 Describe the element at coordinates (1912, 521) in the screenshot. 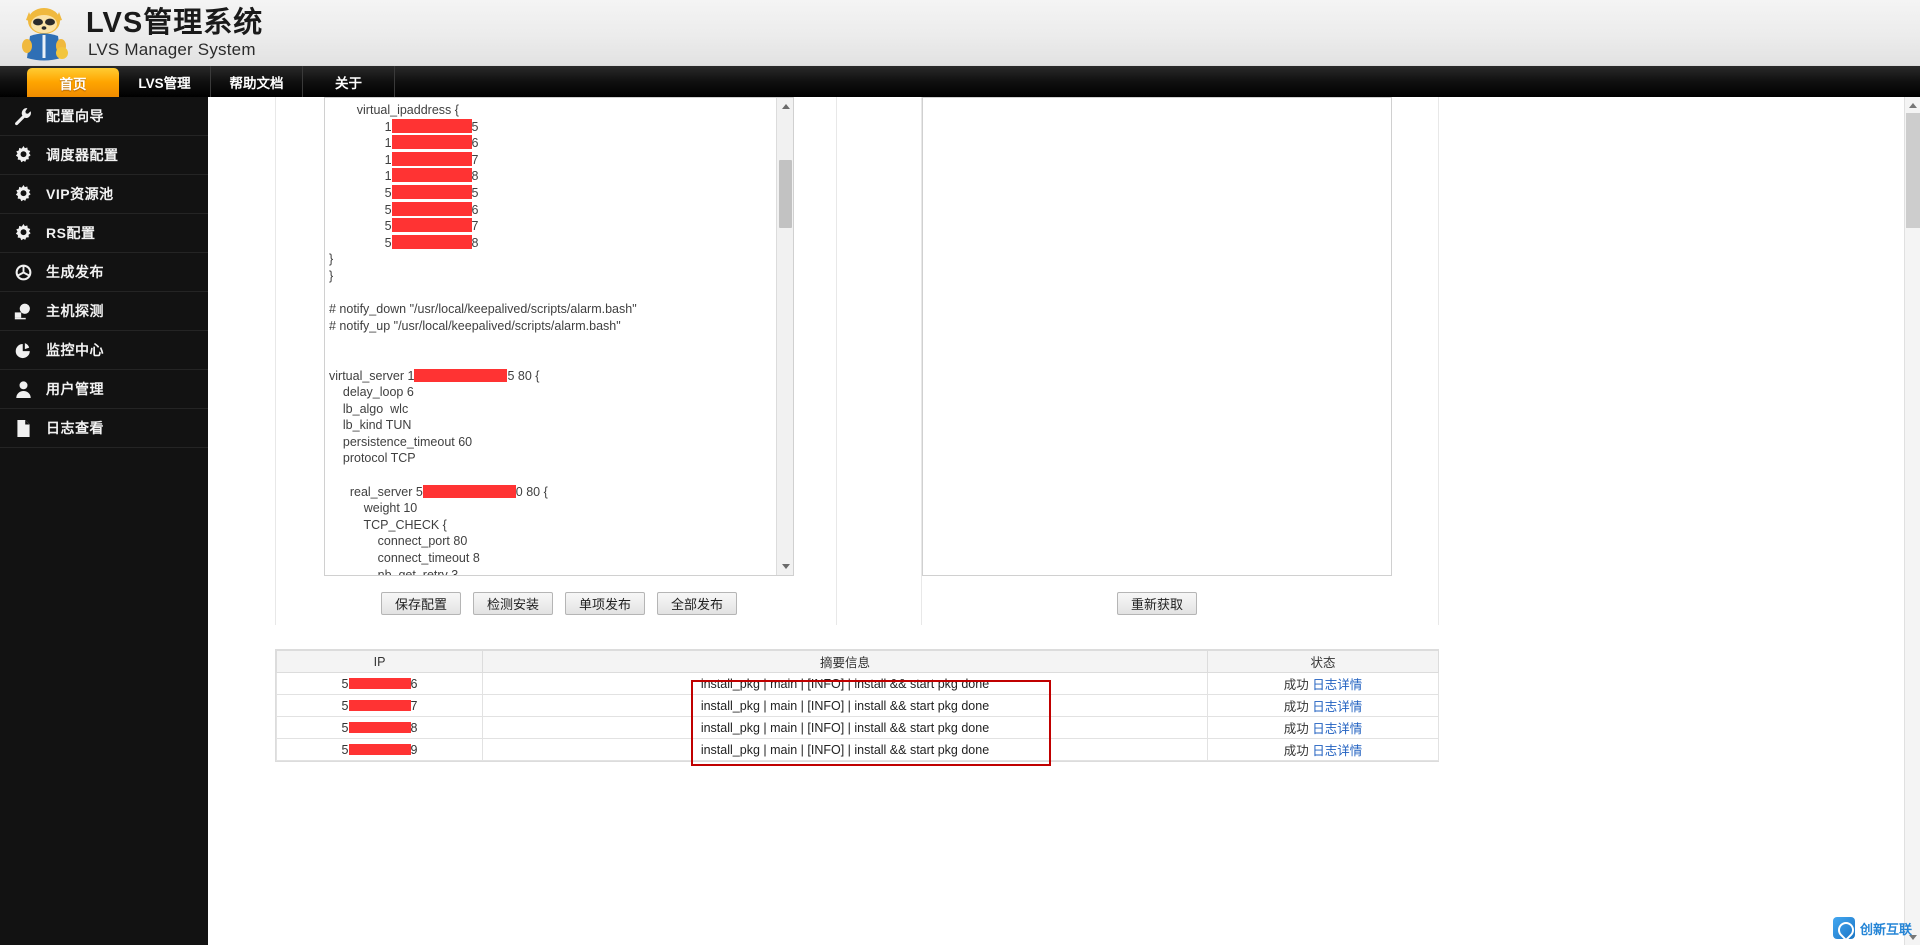

I see `page-scrollbar` at that location.